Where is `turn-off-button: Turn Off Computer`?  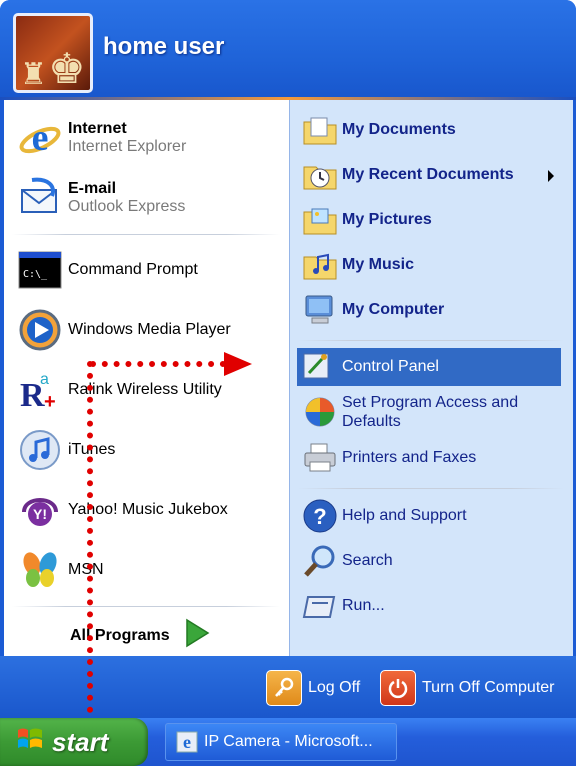 turn-off-button: Turn Off Computer is located at coordinates (467, 688).